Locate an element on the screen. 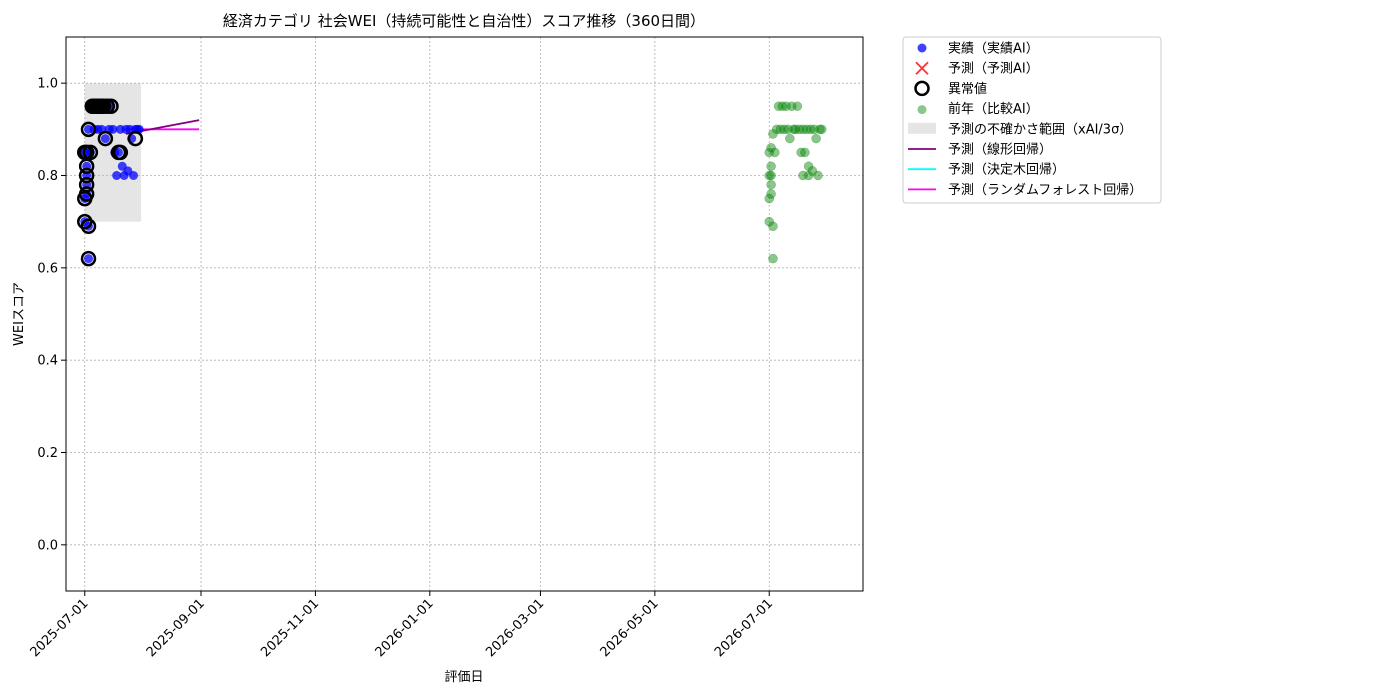 The width and height of the screenshot is (1400, 700). y-tick-label: 1.0 is located at coordinates (47, 84).